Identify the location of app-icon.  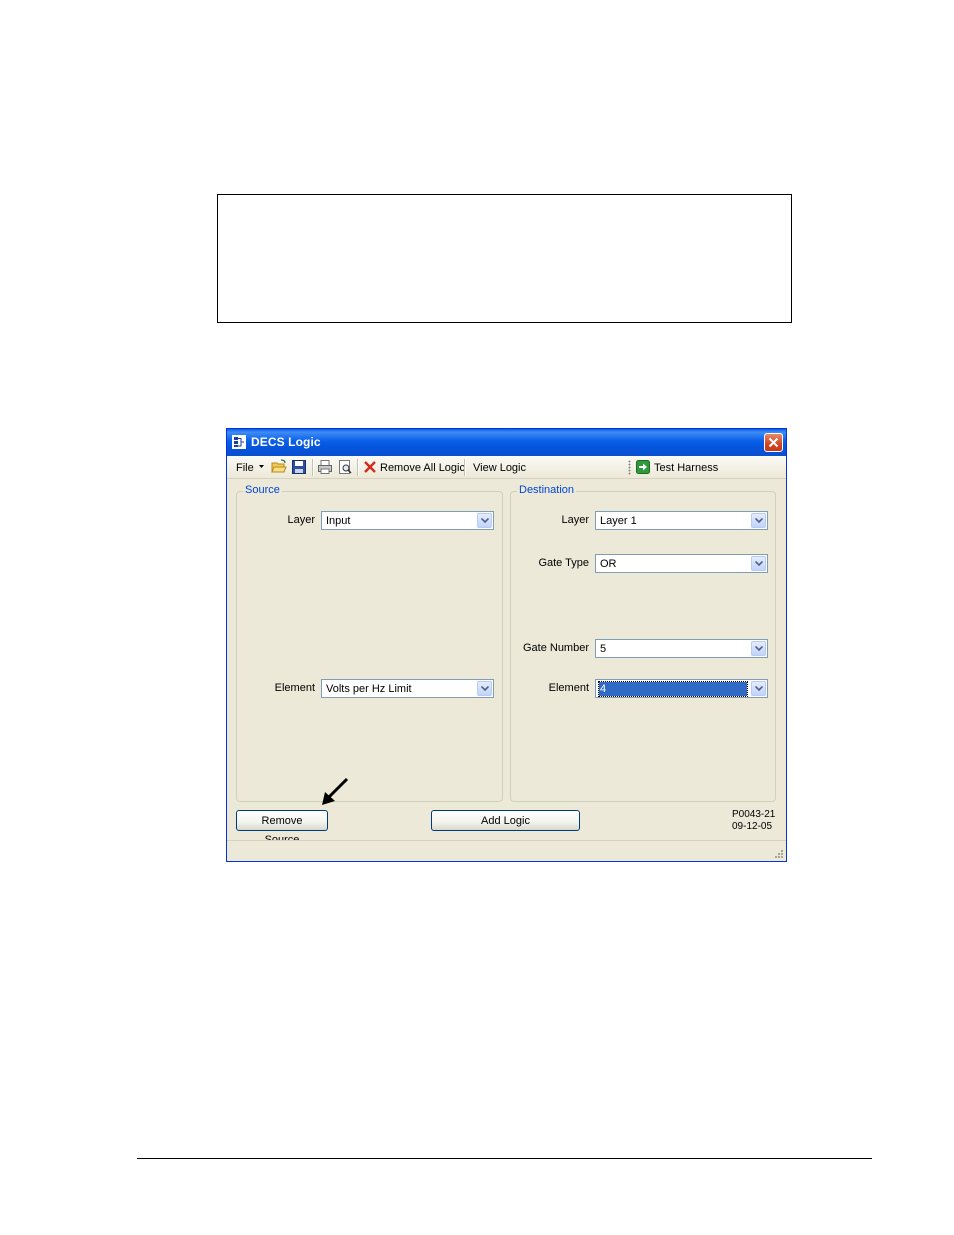
(239, 442).